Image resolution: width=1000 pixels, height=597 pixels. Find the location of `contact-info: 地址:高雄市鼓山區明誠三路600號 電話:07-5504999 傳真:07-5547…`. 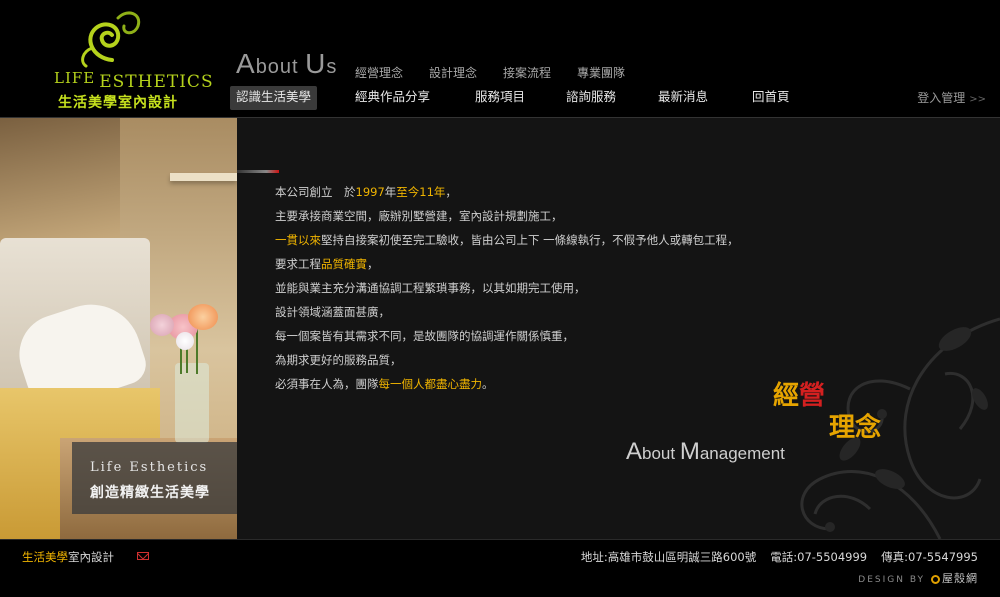

contact-info: 地址:高雄市鼓山區明誠三路600號 電話:07-5504999 傳真:07-5547… is located at coordinates (779, 557).